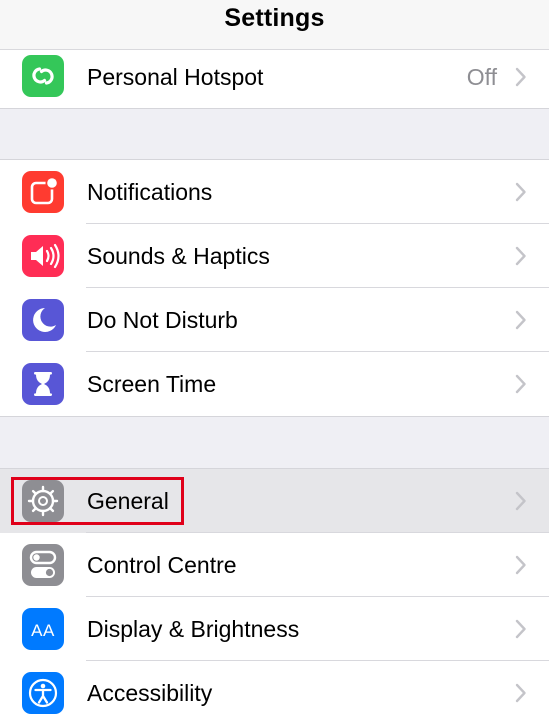 Image resolution: width=549 pixels, height=720 pixels. What do you see at coordinates (162, 565) in the screenshot?
I see `settings-row-label: Control Centre` at bounding box center [162, 565].